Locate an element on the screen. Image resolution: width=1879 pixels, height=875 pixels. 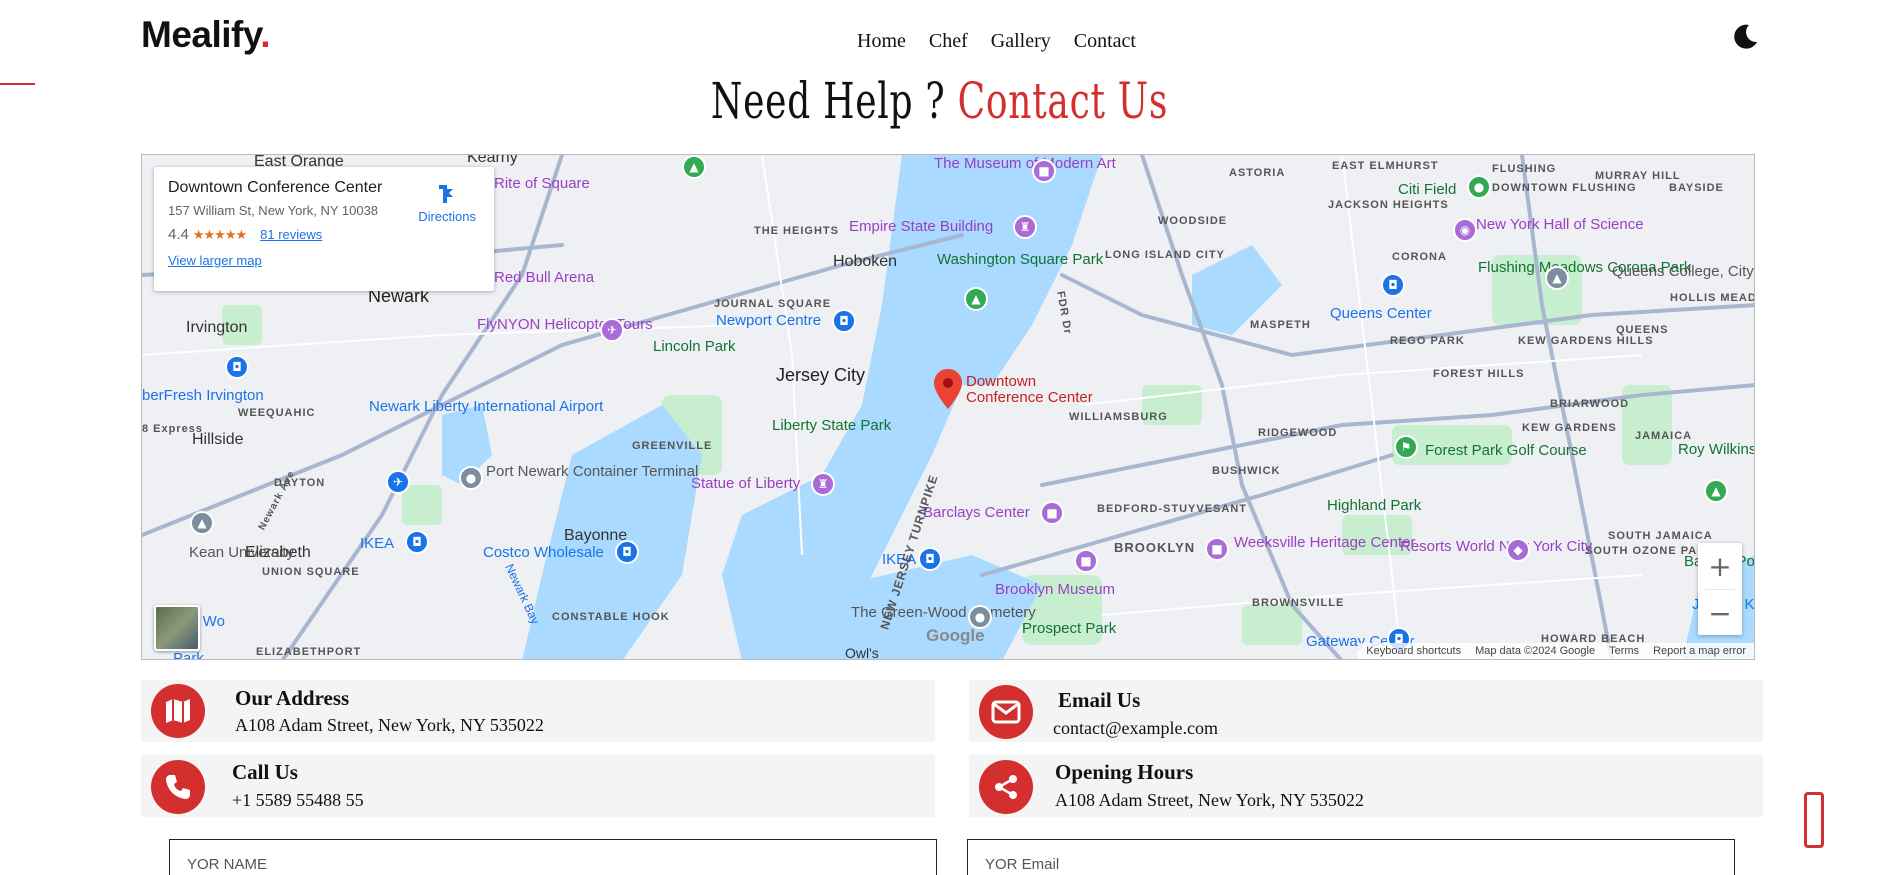
map-poi-empire-state: Empire State Building is located at coordinates (921, 226).